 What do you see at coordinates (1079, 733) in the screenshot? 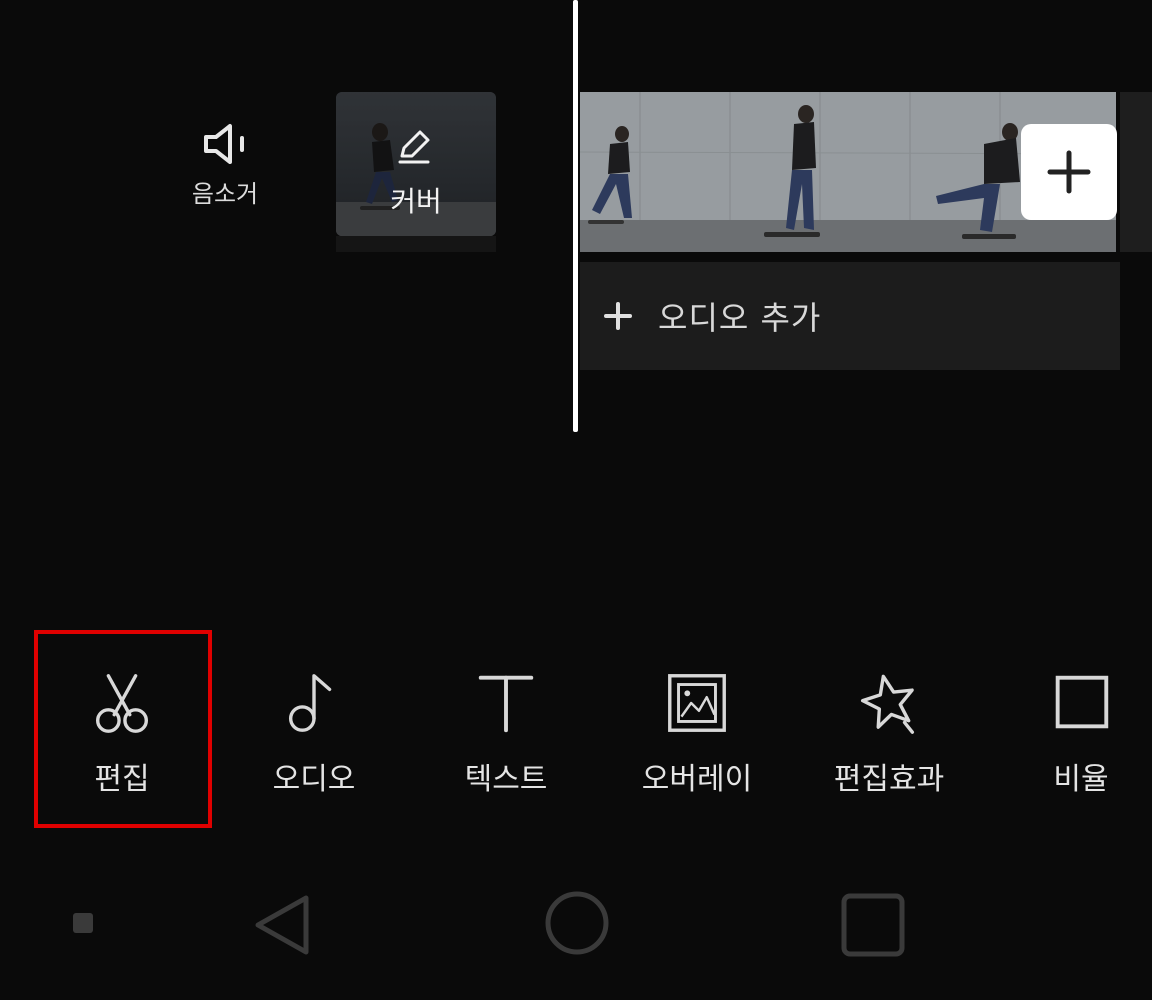
I see `toolbar-aspect-ratio: 비율` at bounding box center [1079, 733].